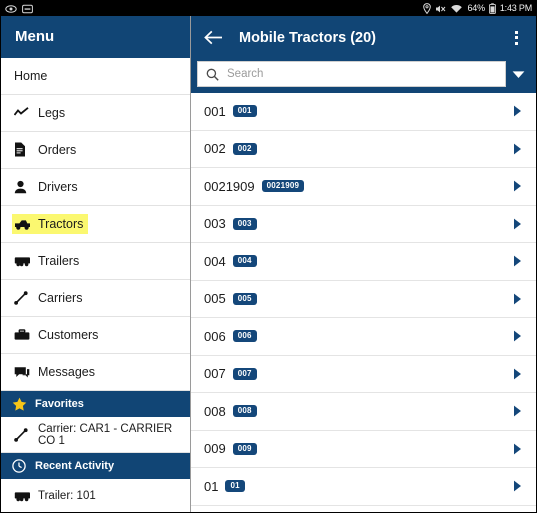  I want to click on list-item-label: 003, so click(215, 224).